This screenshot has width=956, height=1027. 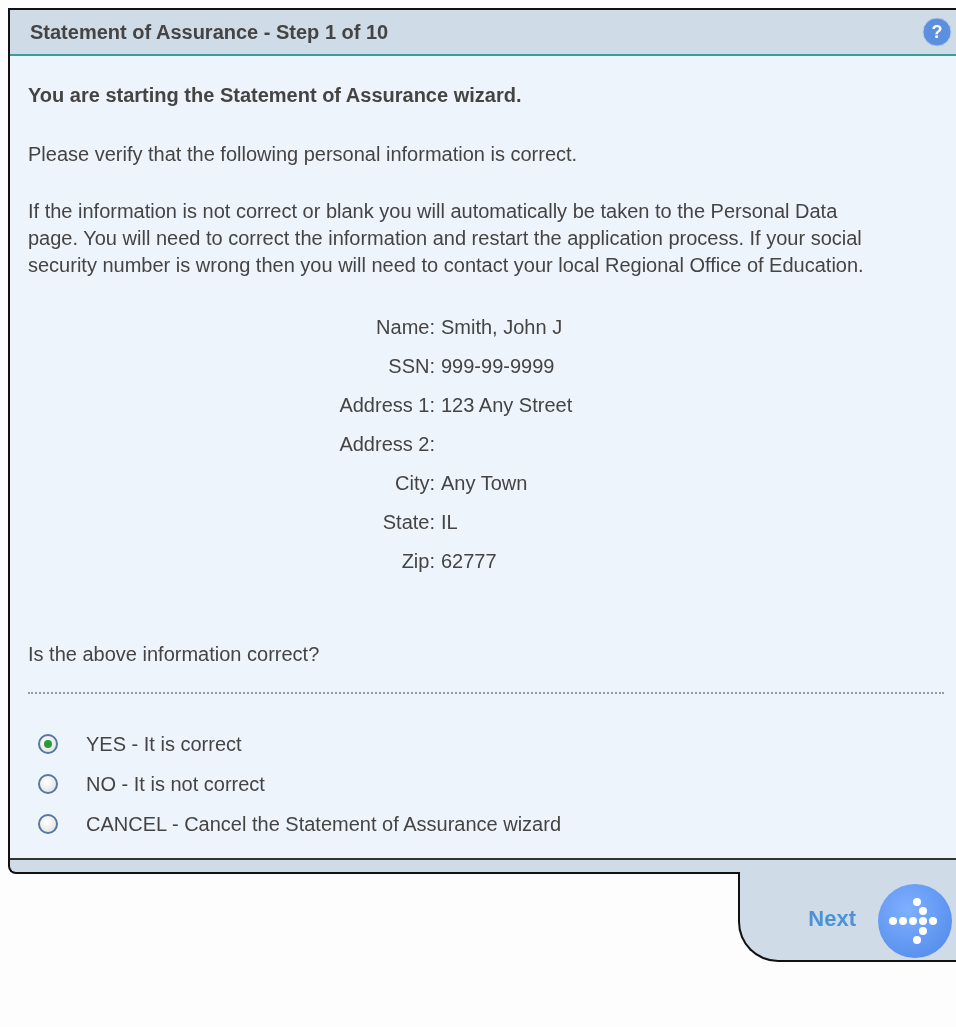 What do you see at coordinates (174, 654) in the screenshot?
I see `question-text: Is the above information correct?` at bounding box center [174, 654].